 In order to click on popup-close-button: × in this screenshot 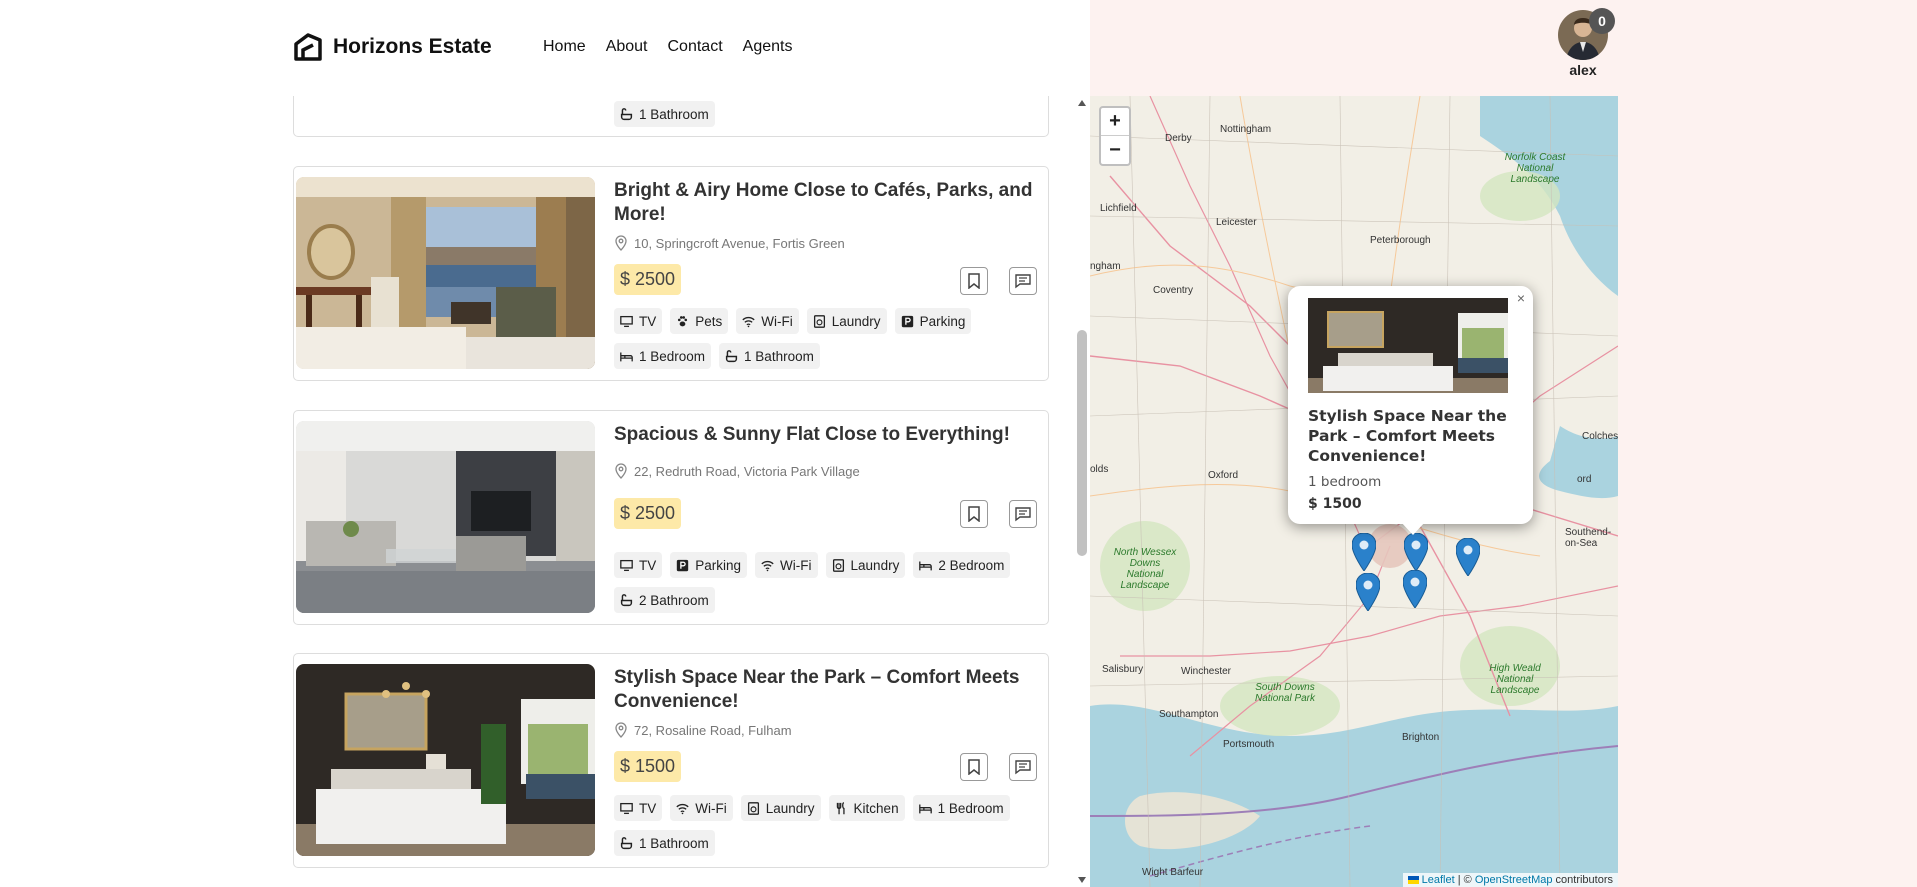, I will do `click(1521, 298)`.